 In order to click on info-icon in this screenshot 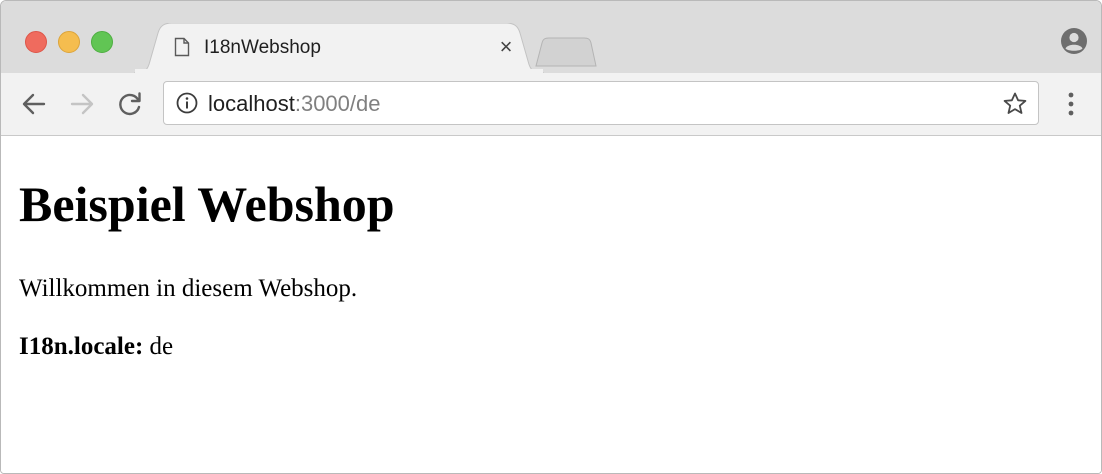, I will do `click(187, 103)`.